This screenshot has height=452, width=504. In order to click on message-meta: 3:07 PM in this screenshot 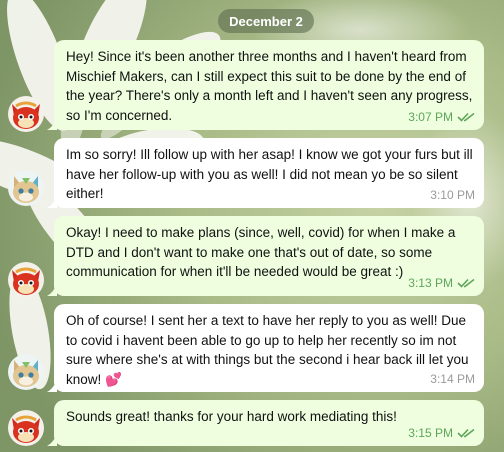, I will do `click(441, 117)`.